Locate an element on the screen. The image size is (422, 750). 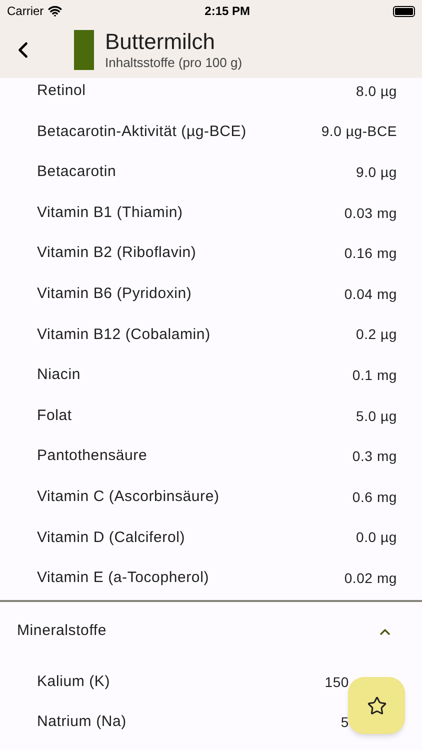
nutrient-value: 0.3 mg is located at coordinates (374, 456).